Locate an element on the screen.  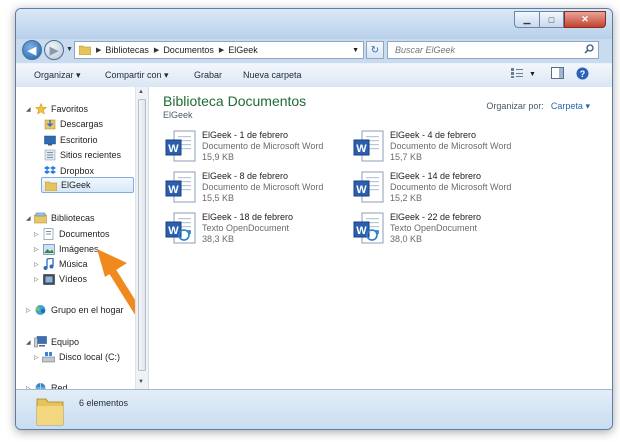
help-icon: ? is located at coordinates (582, 74).